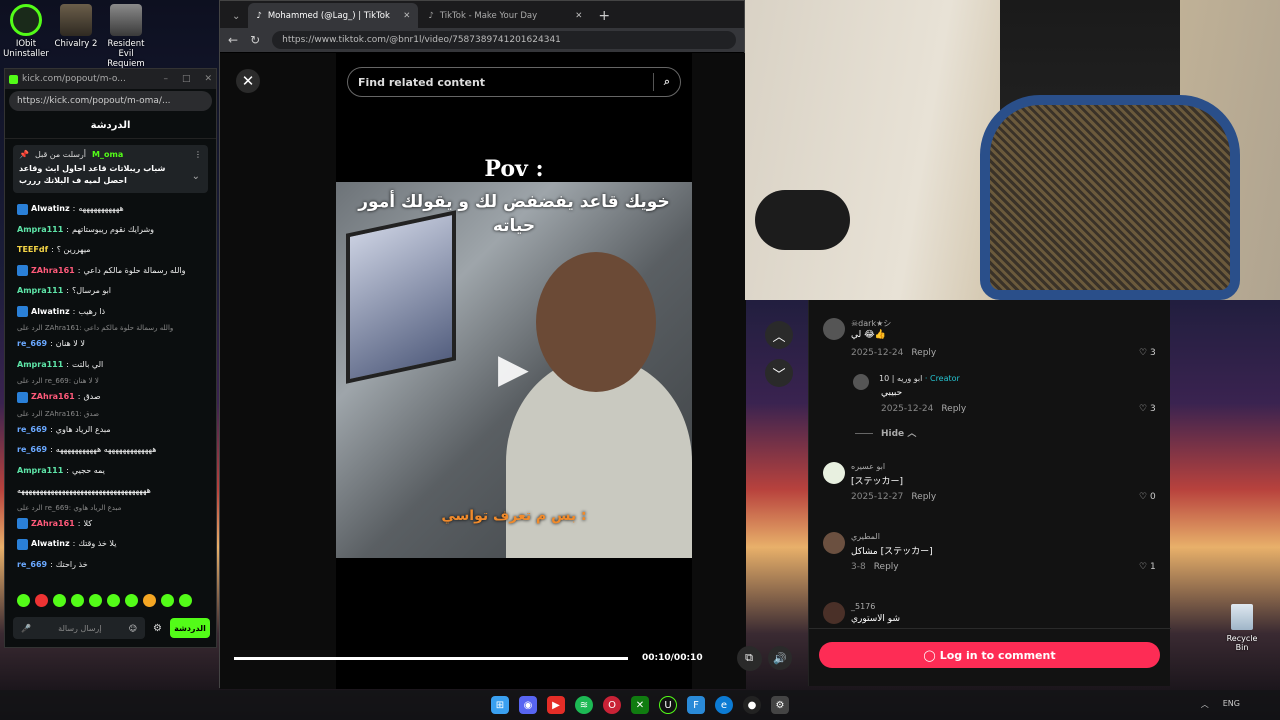 This screenshot has width=1280, height=720. What do you see at coordinates (110, 430) in the screenshot?
I see `chat-message: re_669: مبدع الرياد هاوي` at bounding box center [110, 430].